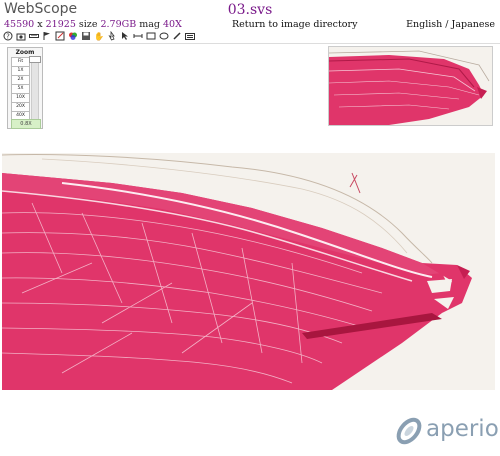  Describe the element at coordinates (462, 429) in the screenshot. I see `aperio-logo-text: aperio` at that location.